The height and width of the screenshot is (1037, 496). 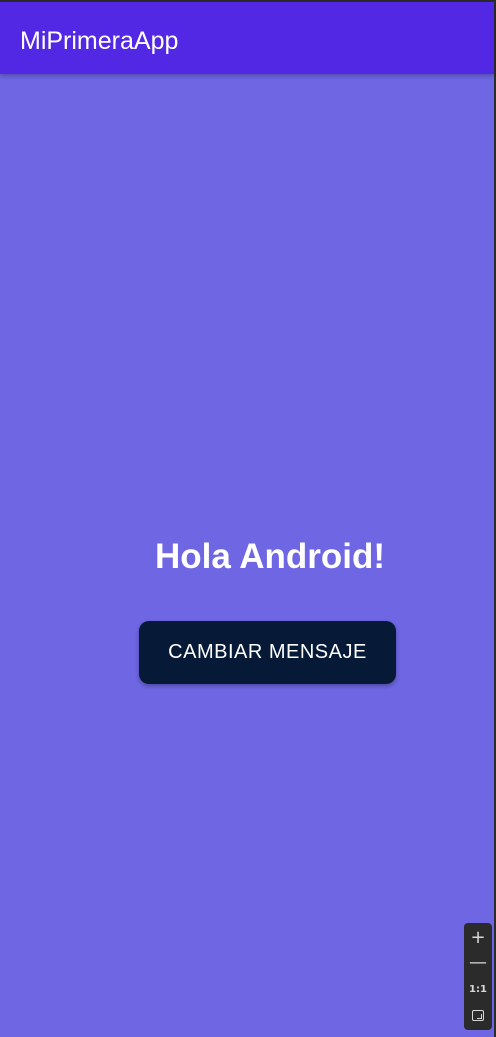 I want to click on zoom-toolbar: + — 1:1, so click(x=478, y=976).